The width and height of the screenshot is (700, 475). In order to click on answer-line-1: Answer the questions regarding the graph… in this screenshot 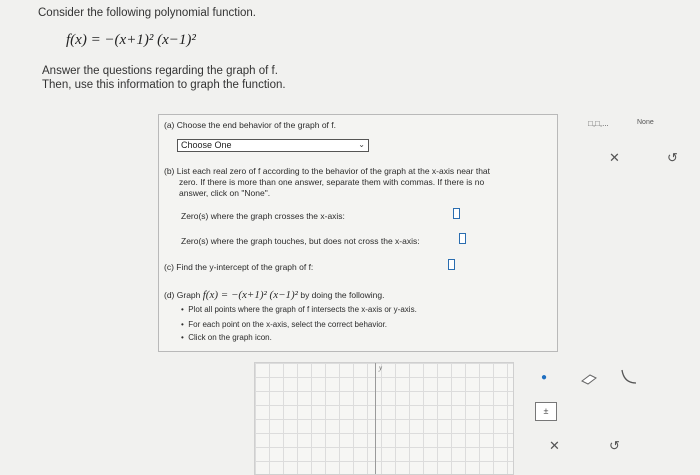, I will do `click(160, 71)`.